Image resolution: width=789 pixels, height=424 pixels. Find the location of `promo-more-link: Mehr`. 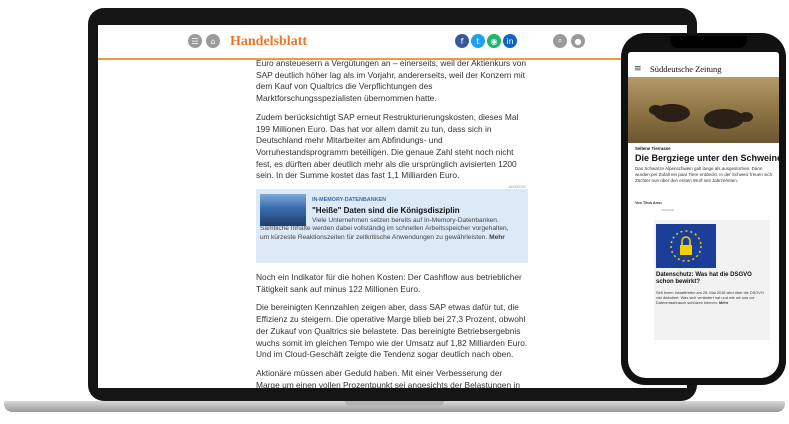

promo-more-link: Mehr is located at coordinates (497, 237).